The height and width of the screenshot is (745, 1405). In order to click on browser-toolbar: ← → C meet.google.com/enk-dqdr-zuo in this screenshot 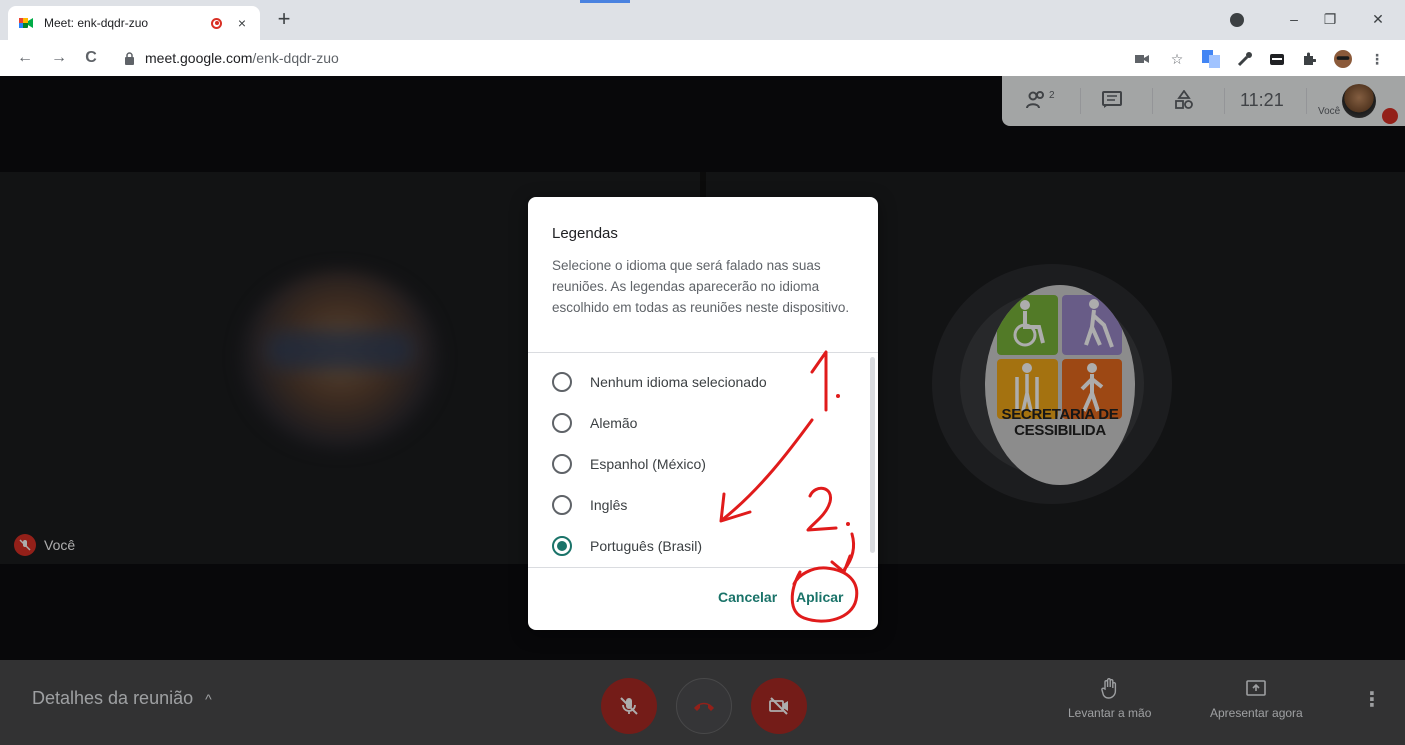, I will do `click(702, 58)`.